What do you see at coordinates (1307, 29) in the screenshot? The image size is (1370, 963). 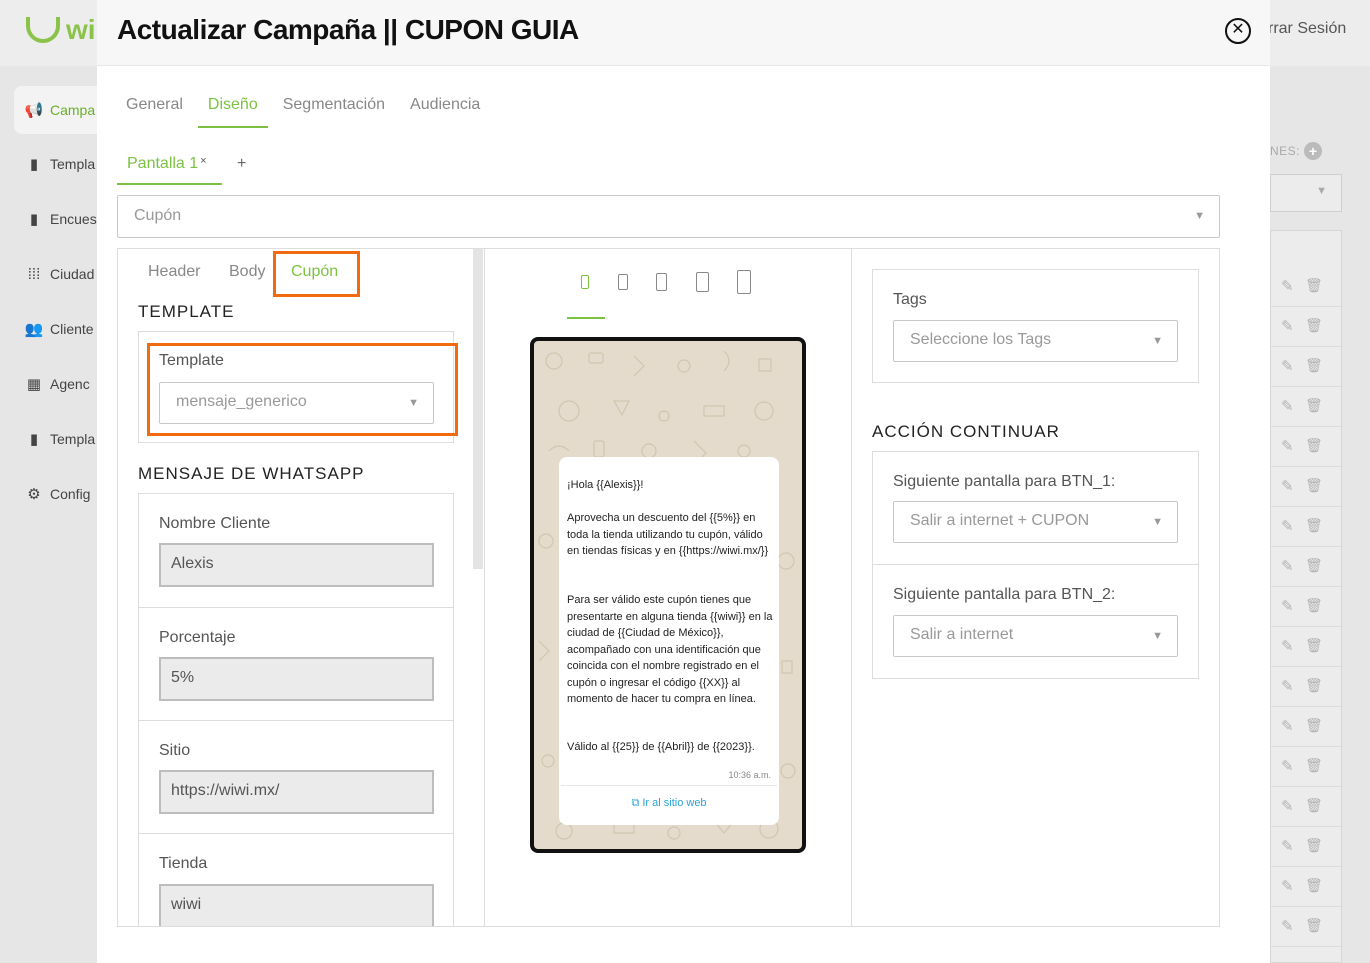 I see `logout-link: rrar Sesión` at bounding box center [1307, 29].